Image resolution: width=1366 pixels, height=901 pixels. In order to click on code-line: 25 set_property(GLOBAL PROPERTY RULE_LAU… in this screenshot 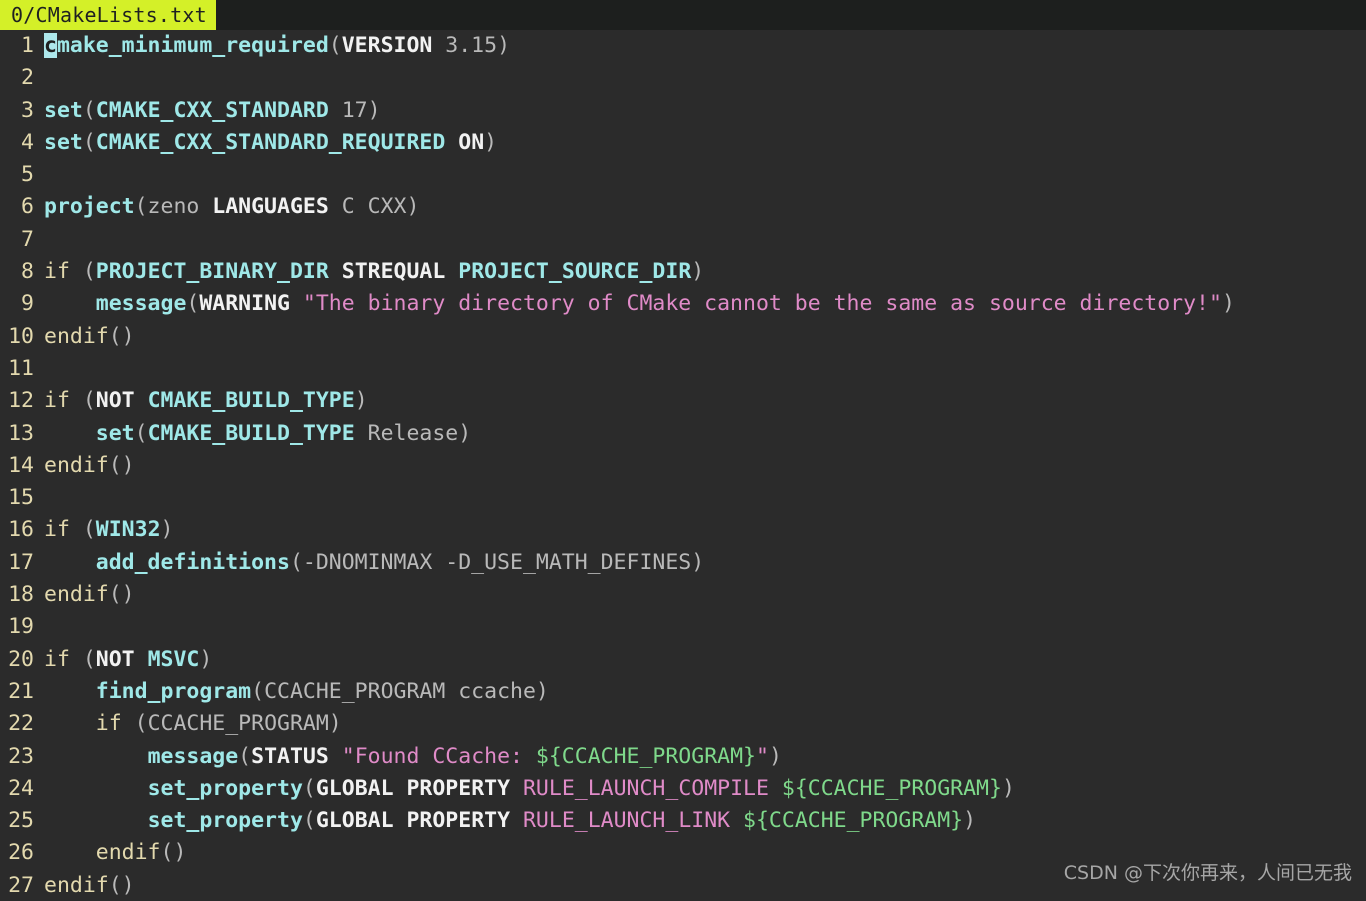, I will do `click(683, 821)`.